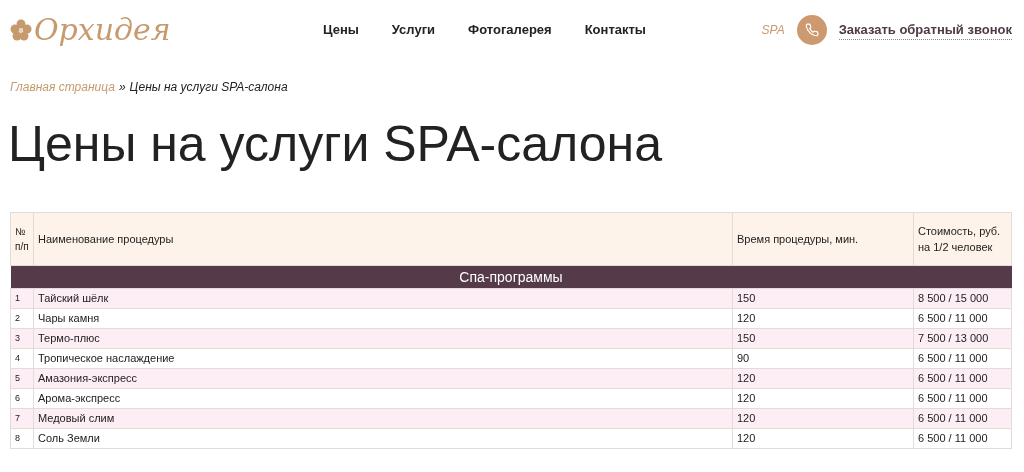 The width and height of the screenshot is (1024, 472). I want to click on column-header: № п/п, so click(22, 239).